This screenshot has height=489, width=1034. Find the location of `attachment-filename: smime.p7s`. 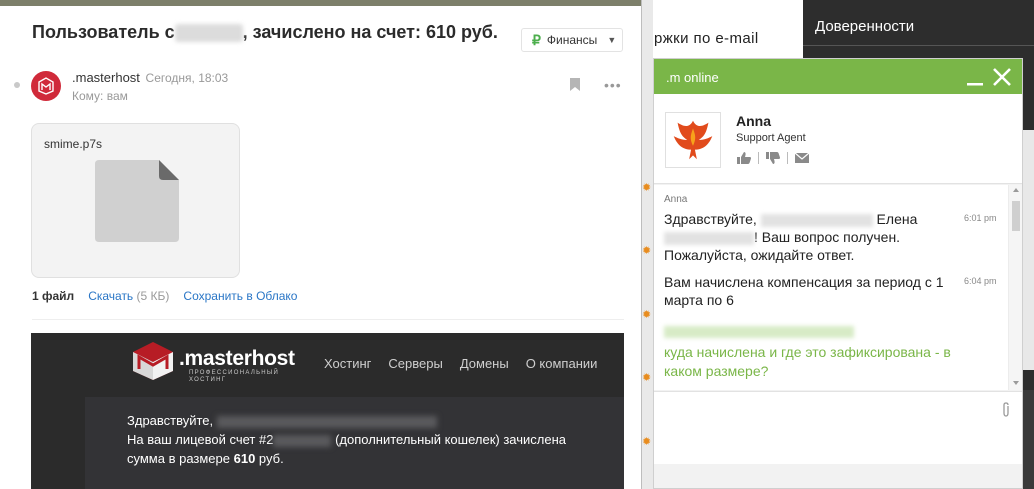

attachment-filename: smime.p7s is located at coordinates (73, 144).